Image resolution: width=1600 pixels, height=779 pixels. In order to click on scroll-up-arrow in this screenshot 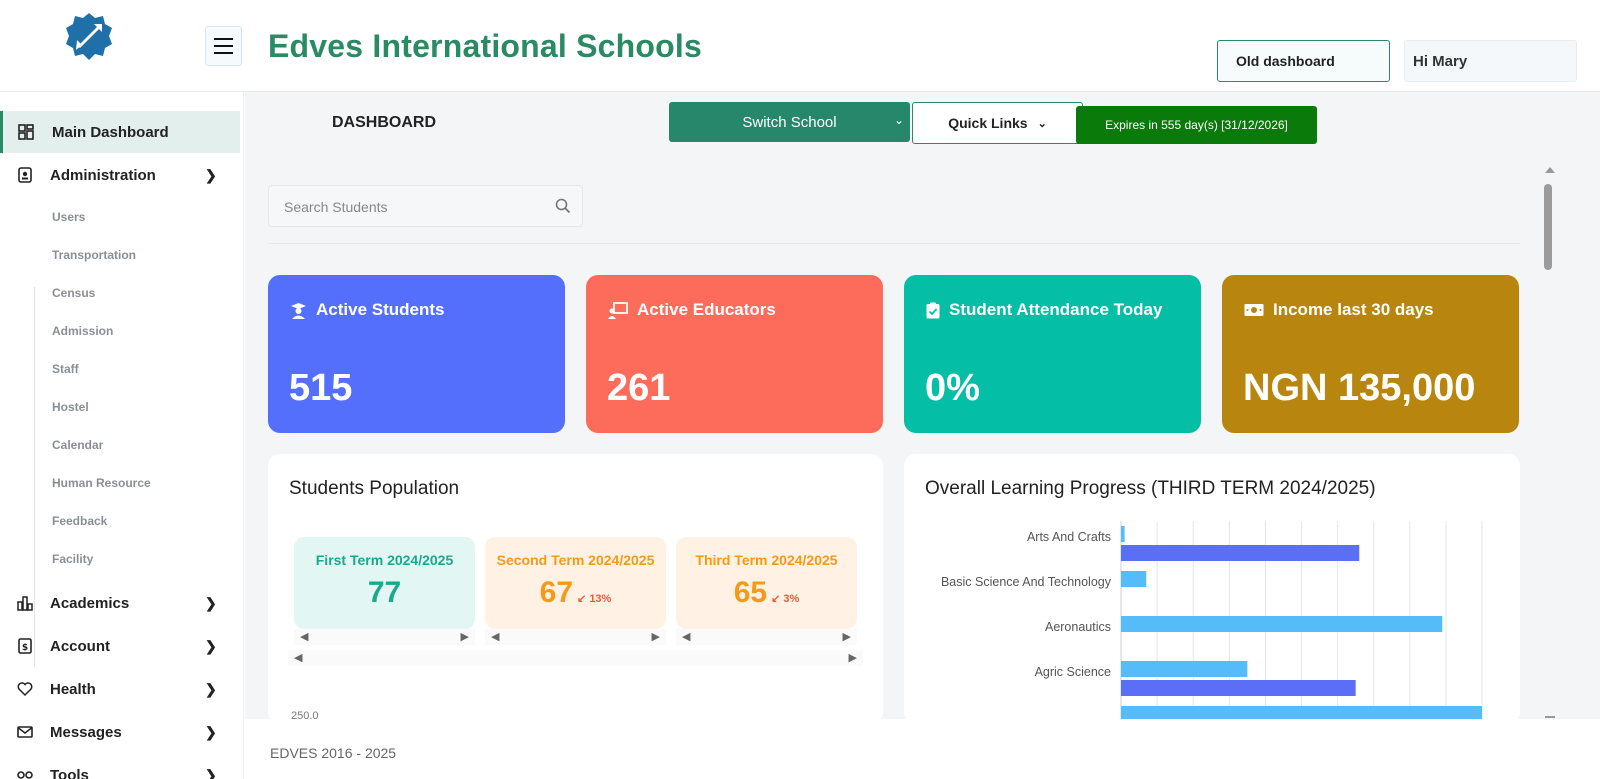, I will do `click(1550, 170)`.